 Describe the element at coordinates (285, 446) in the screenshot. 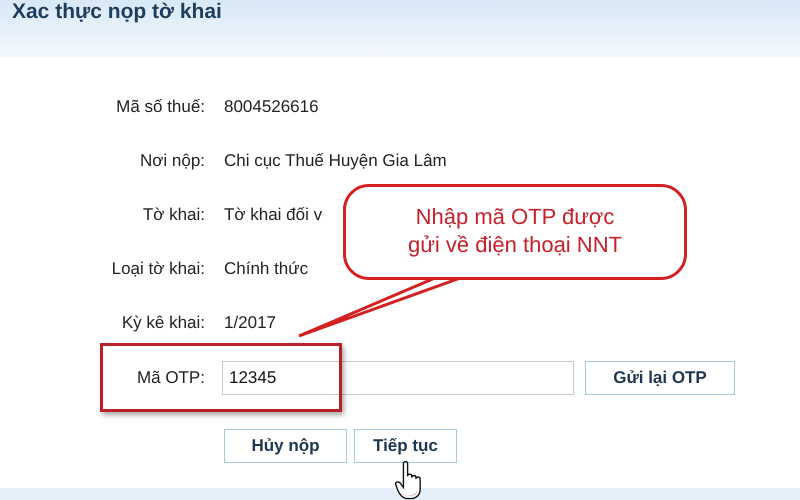

I see `cancel-button: Hủy nộp` at that location.